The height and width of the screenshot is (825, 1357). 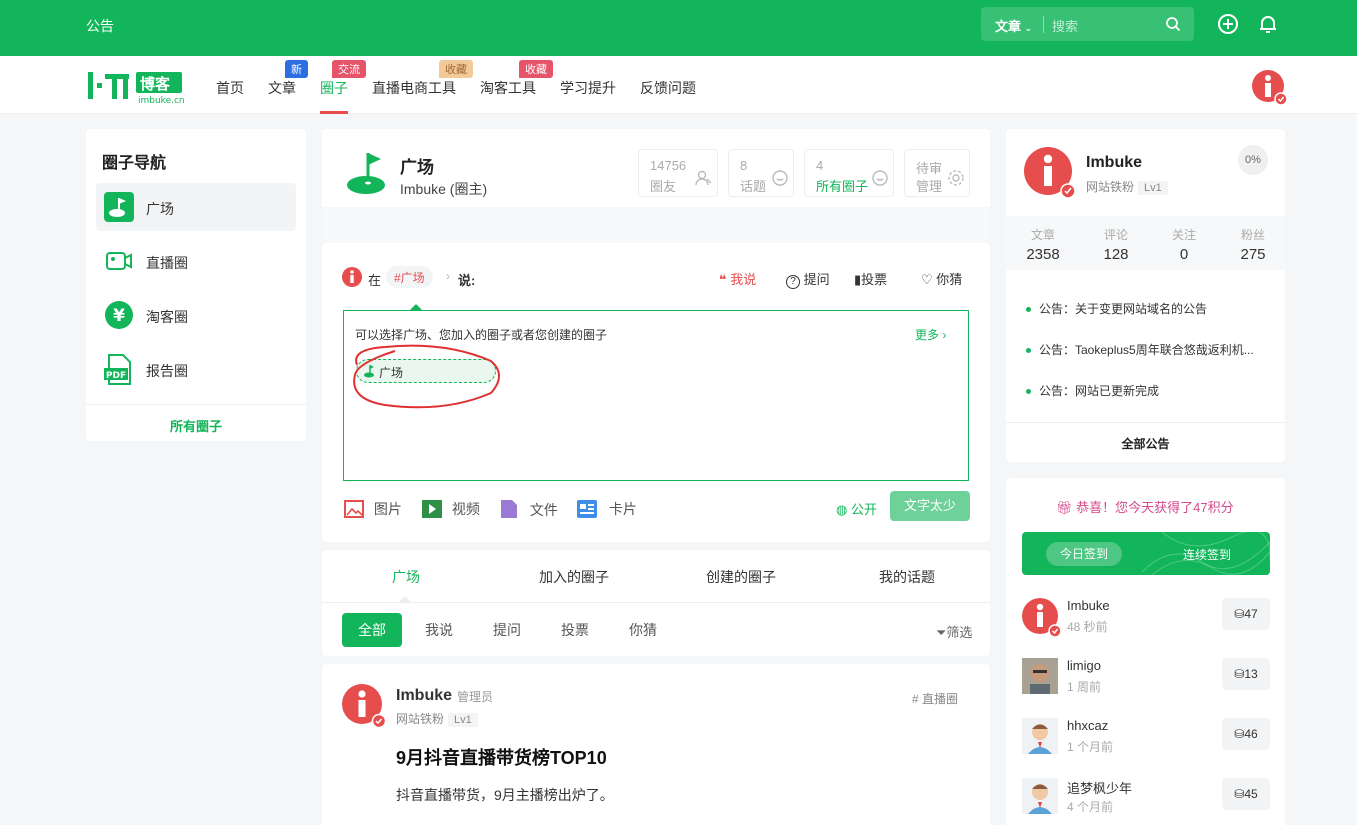 I want to click on svg-text: imbuke.cn, so click(x=161, y=101).